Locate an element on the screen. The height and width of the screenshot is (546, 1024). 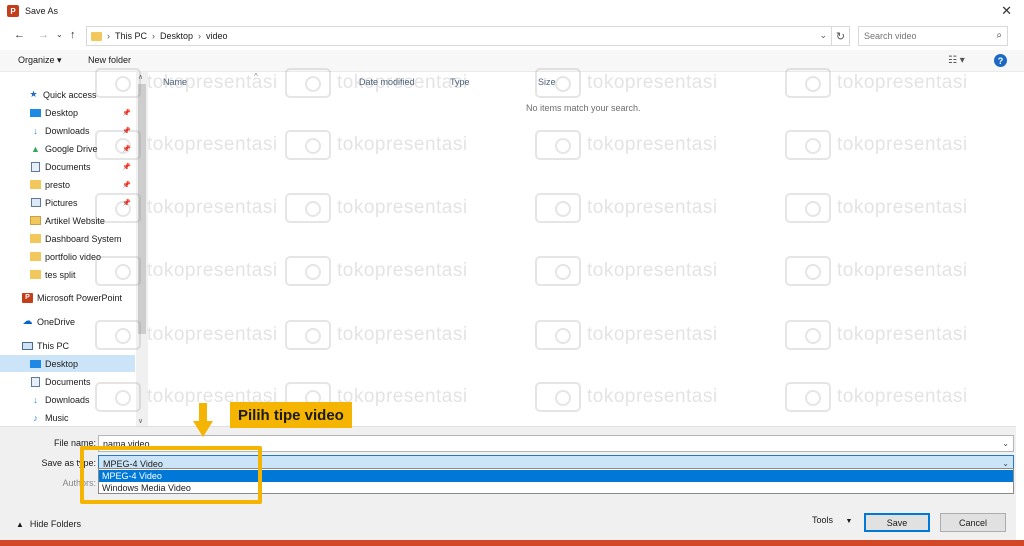
sidebar-item-artikel-website: Artikel Website is located at coordinates (67, 220).